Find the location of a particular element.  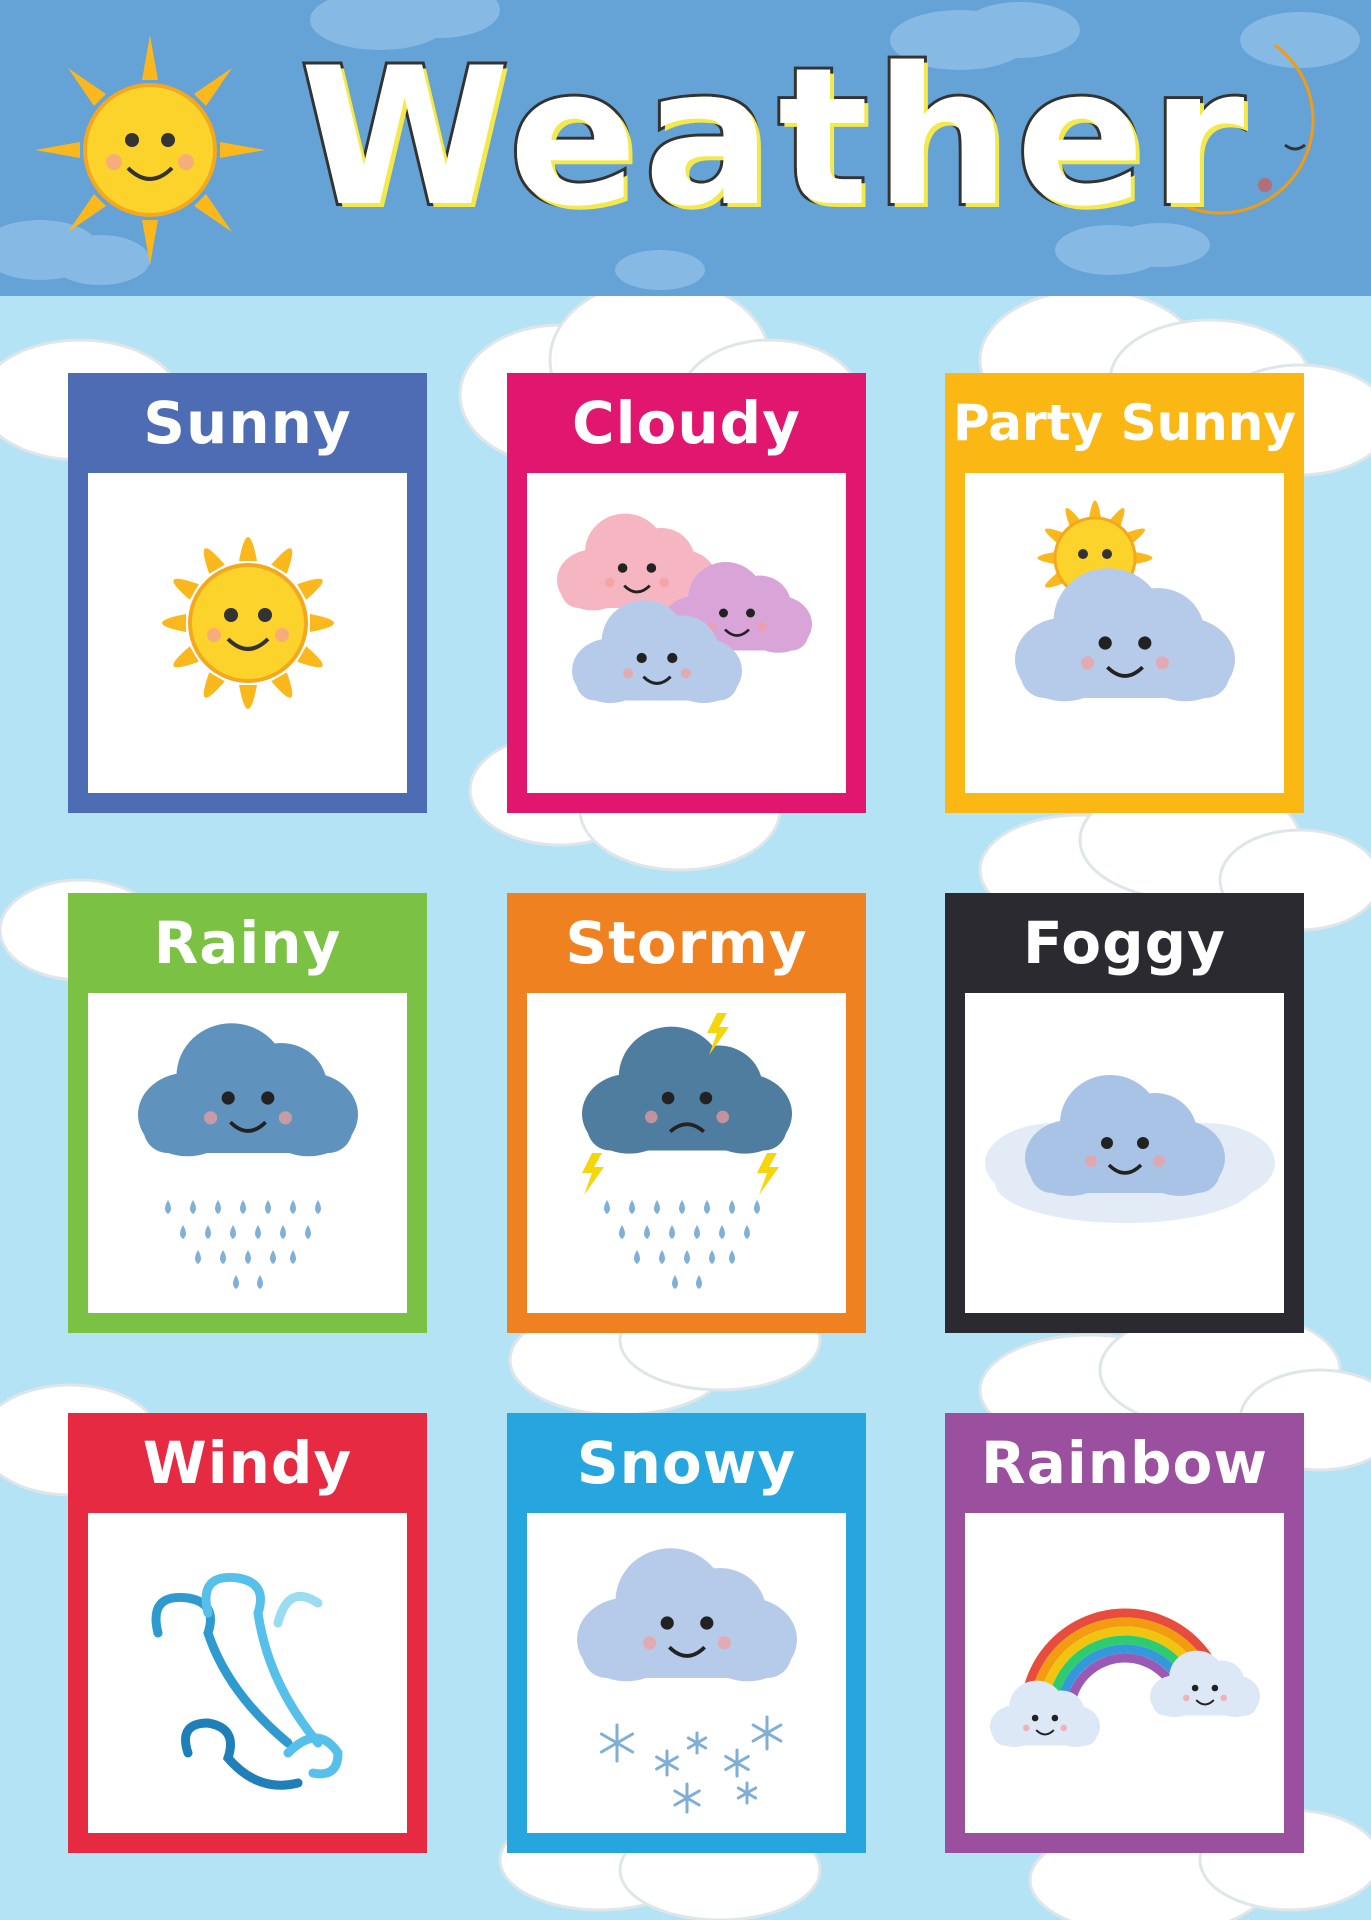

card-label: Rainy is located at coordinates (247, 943).